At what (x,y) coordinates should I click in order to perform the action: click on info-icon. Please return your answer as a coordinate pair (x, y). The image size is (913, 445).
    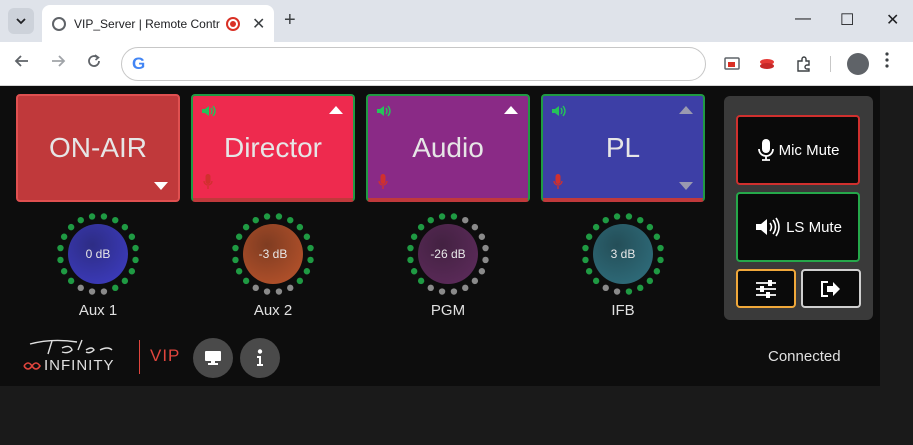
    Looking at the image, I should click on (260, 357).